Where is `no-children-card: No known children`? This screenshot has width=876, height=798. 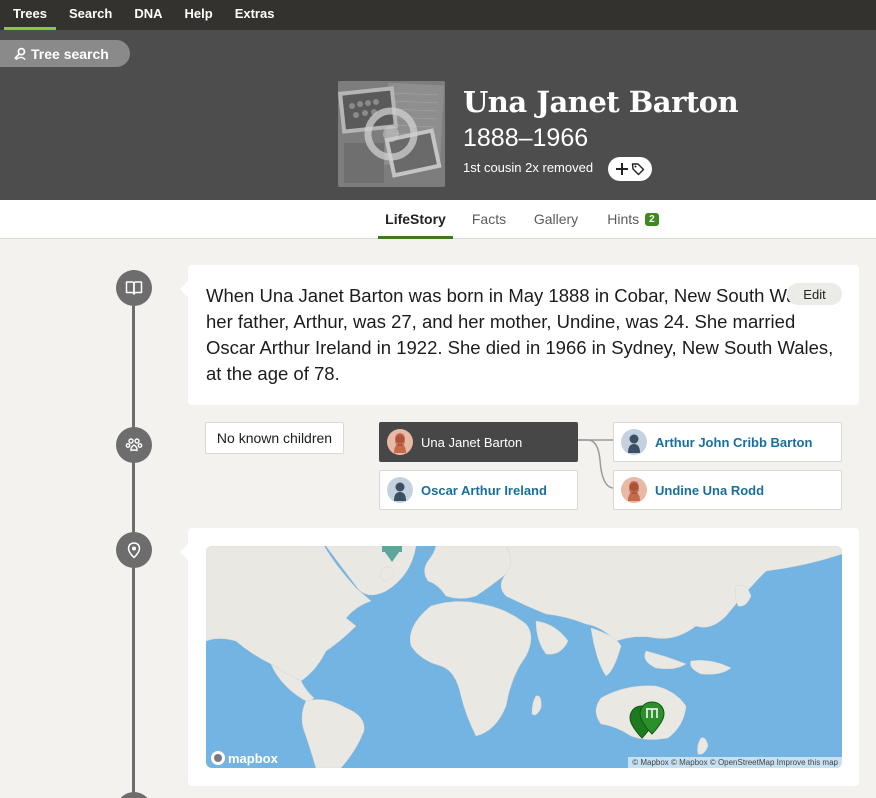
no-children-card: No known children is located at coordinates (274, 438).